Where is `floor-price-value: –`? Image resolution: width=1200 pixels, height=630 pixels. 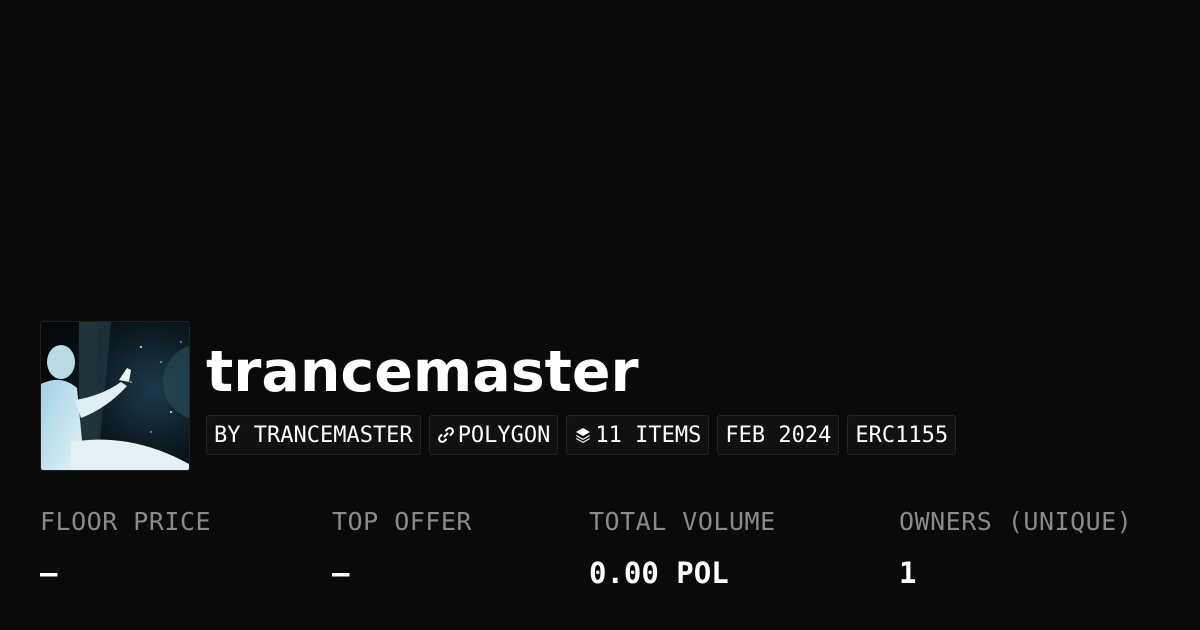
floor-price-value: – is located at coordinates (49, 573).